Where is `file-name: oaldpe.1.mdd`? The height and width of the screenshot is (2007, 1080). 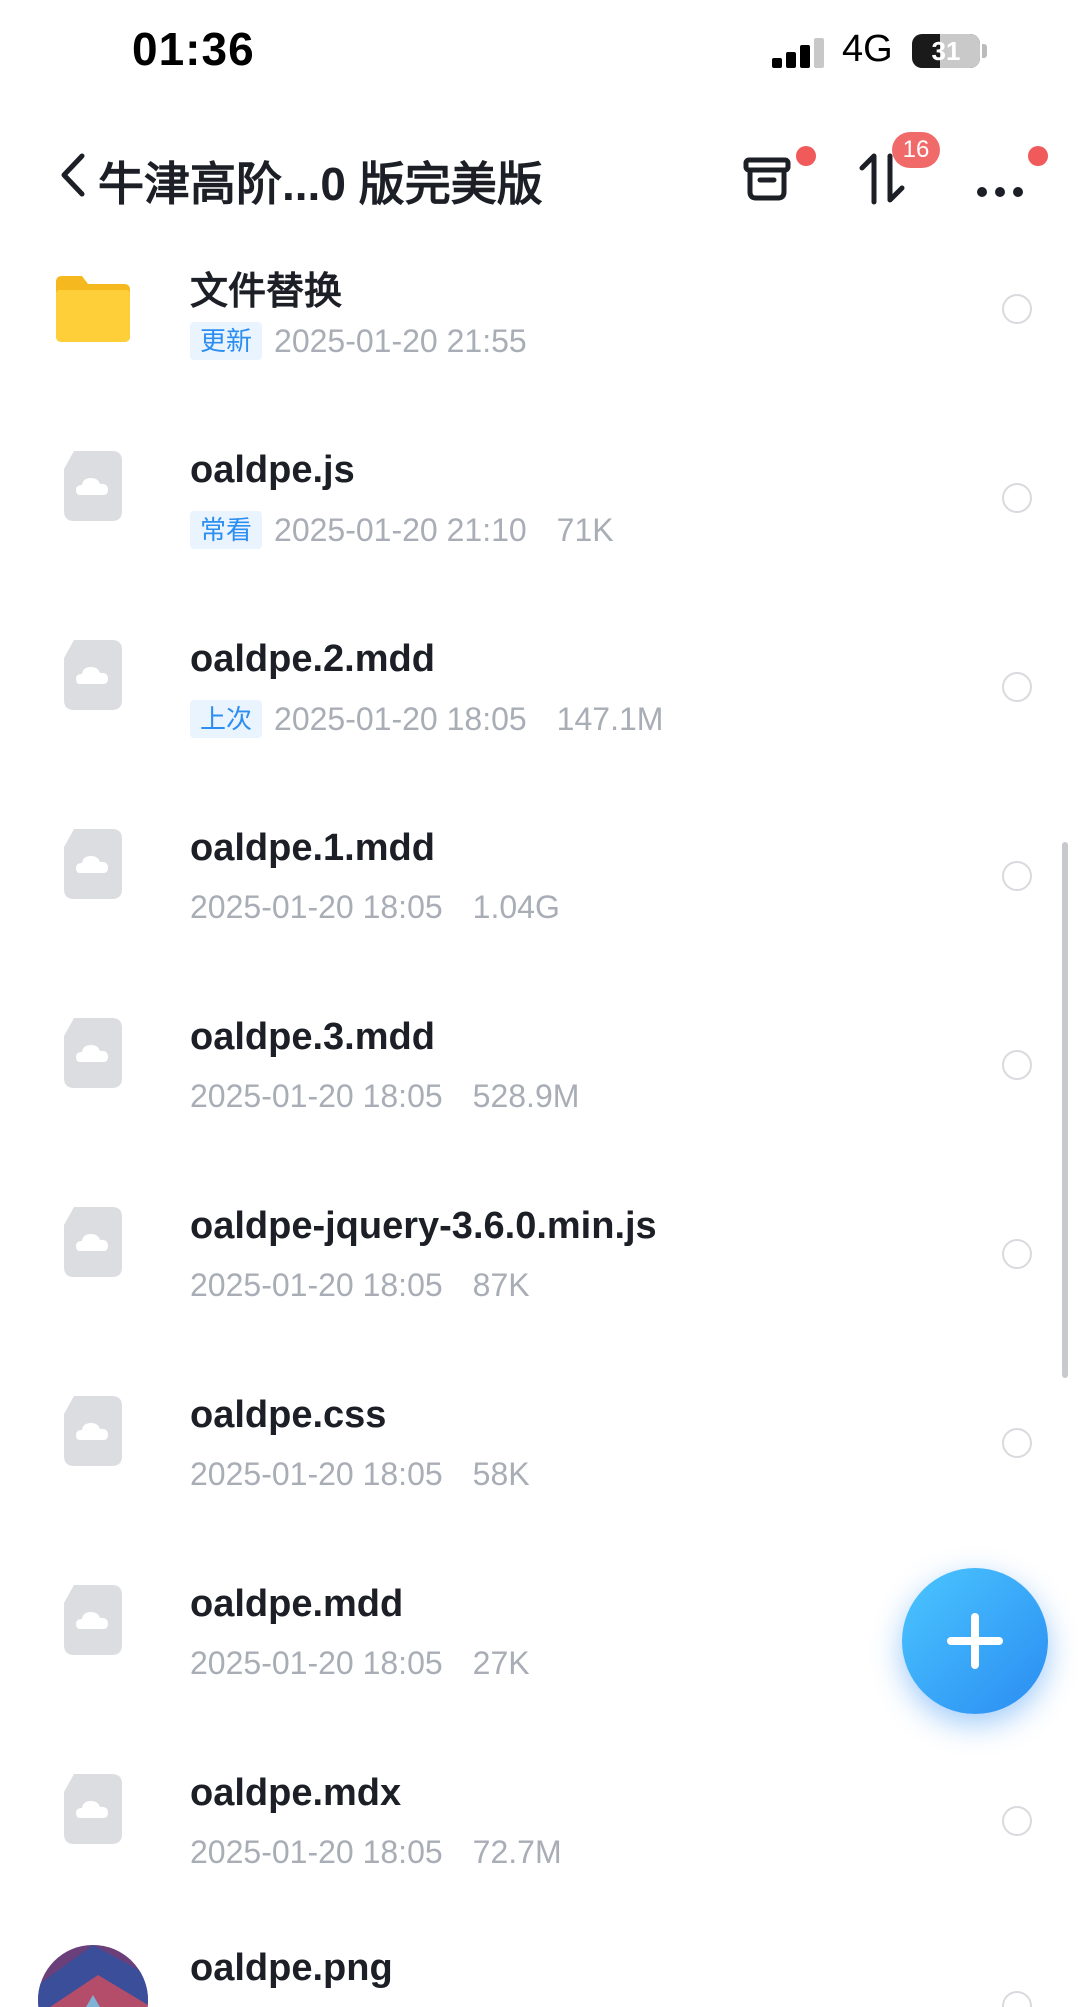 file-name: oaldpe.1.mdd is located at coordinates (312, 848).